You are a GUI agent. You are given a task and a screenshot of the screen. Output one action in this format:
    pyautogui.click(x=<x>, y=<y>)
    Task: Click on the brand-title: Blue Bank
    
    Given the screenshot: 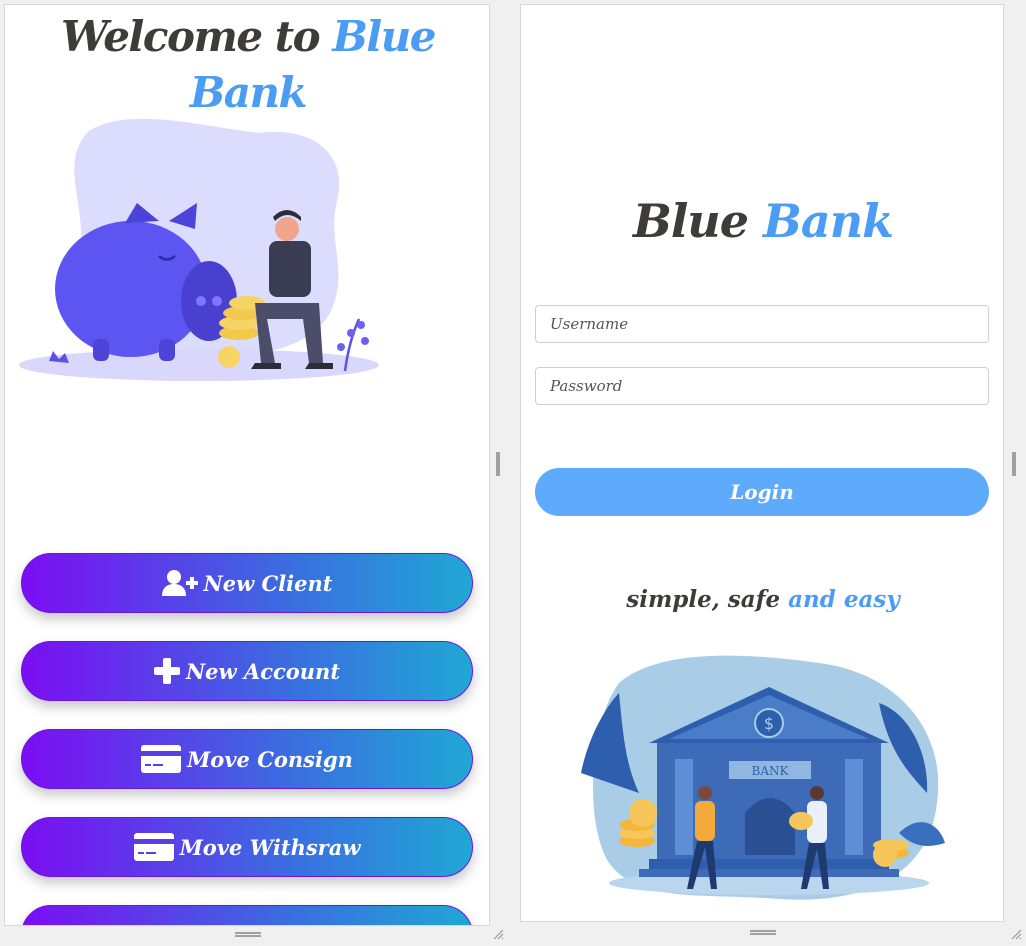 What is the action you would take?
    pyautogui.click(x=762, y=221)
    